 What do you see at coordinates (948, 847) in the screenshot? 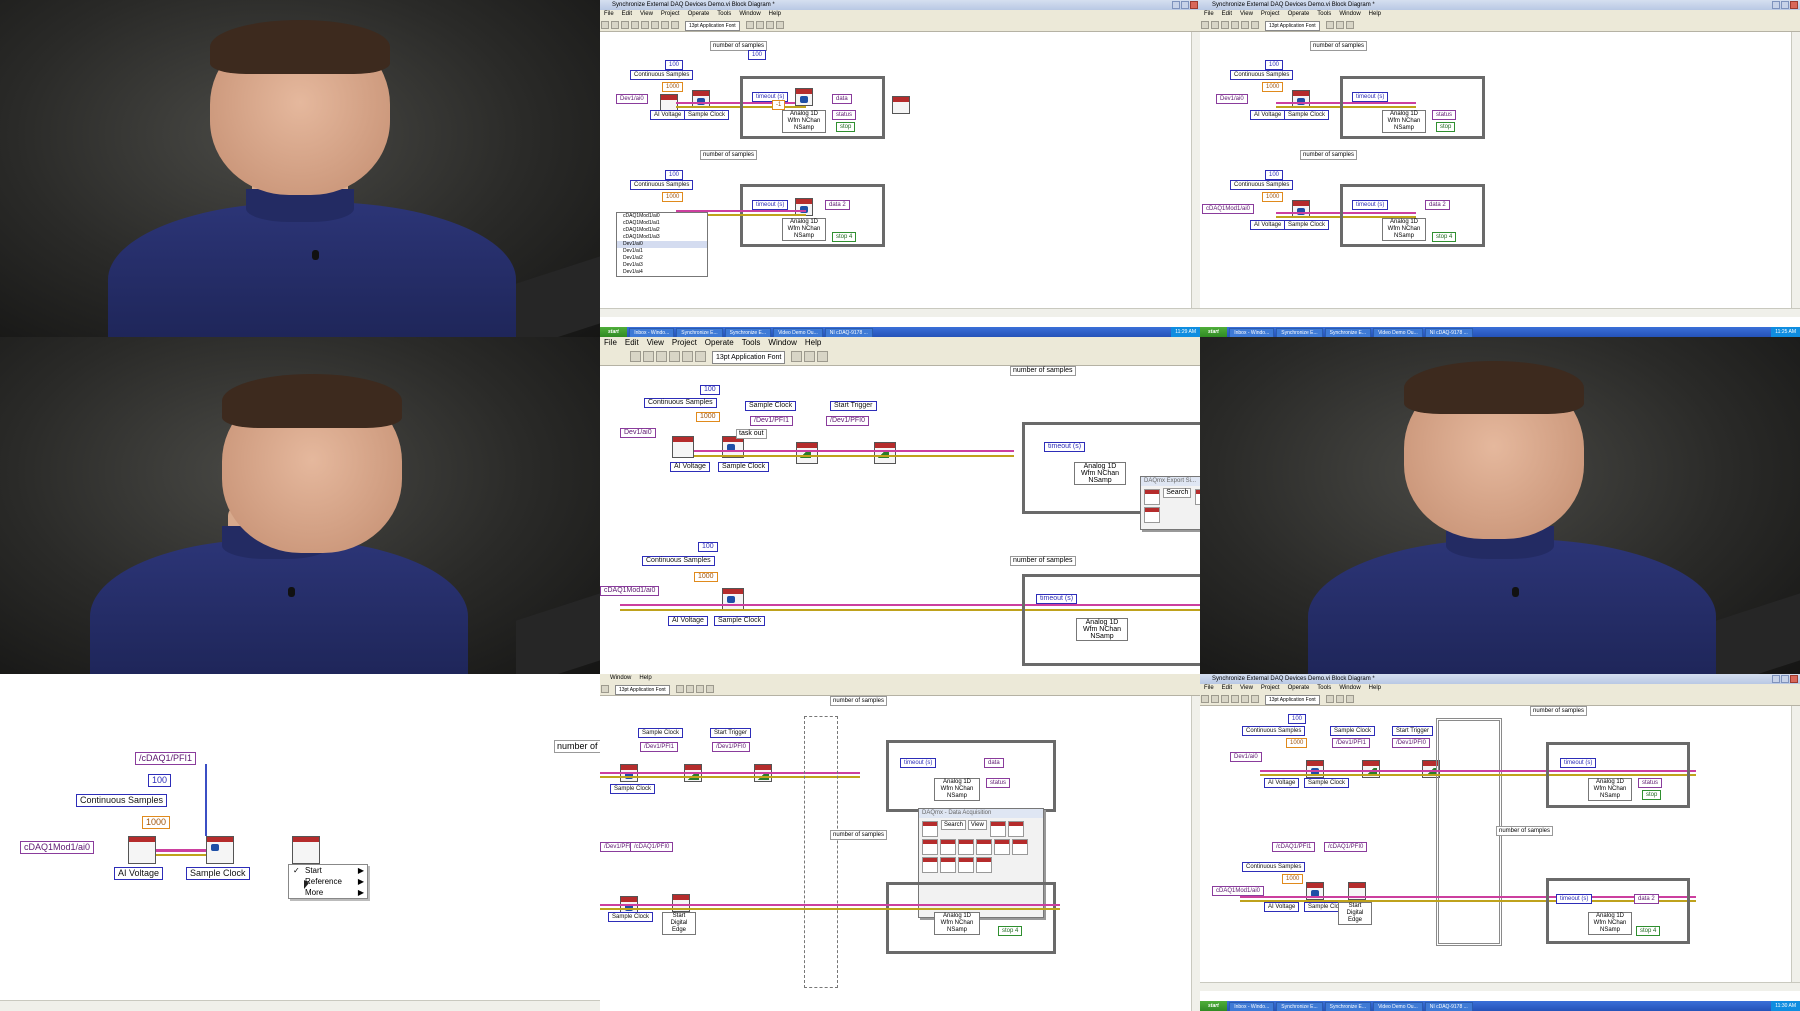
I see `wait-palette-icon` at bounding box center [948, 847].